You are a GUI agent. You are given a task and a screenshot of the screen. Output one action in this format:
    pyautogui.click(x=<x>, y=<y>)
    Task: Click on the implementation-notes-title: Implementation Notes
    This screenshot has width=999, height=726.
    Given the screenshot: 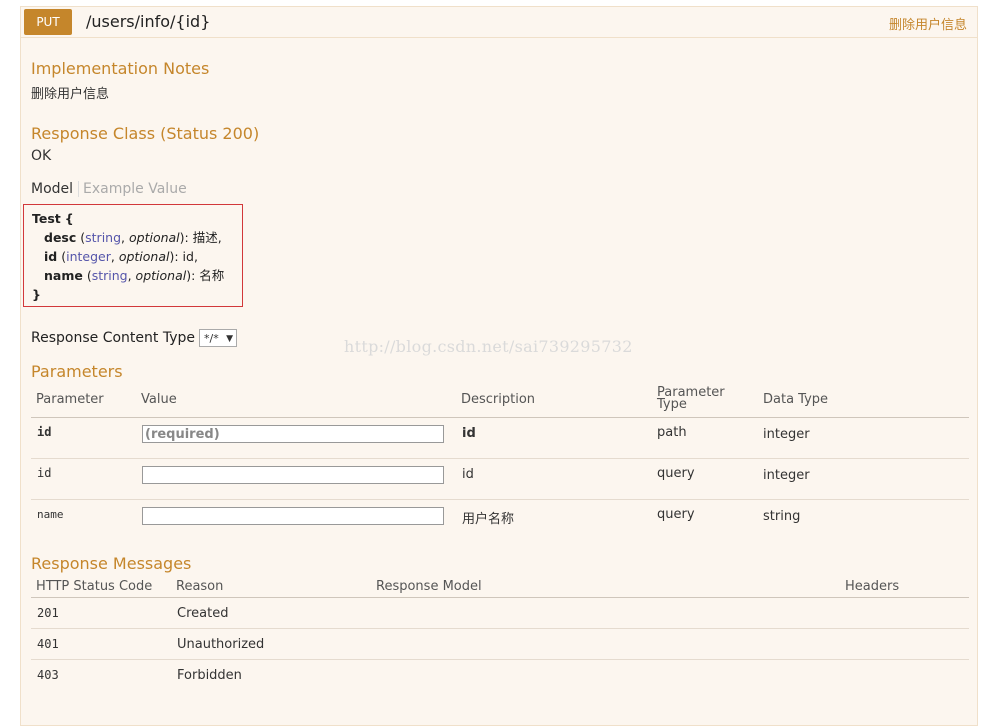 What is the action you would take?
    pyautogui.click(x=120, y=68)
    